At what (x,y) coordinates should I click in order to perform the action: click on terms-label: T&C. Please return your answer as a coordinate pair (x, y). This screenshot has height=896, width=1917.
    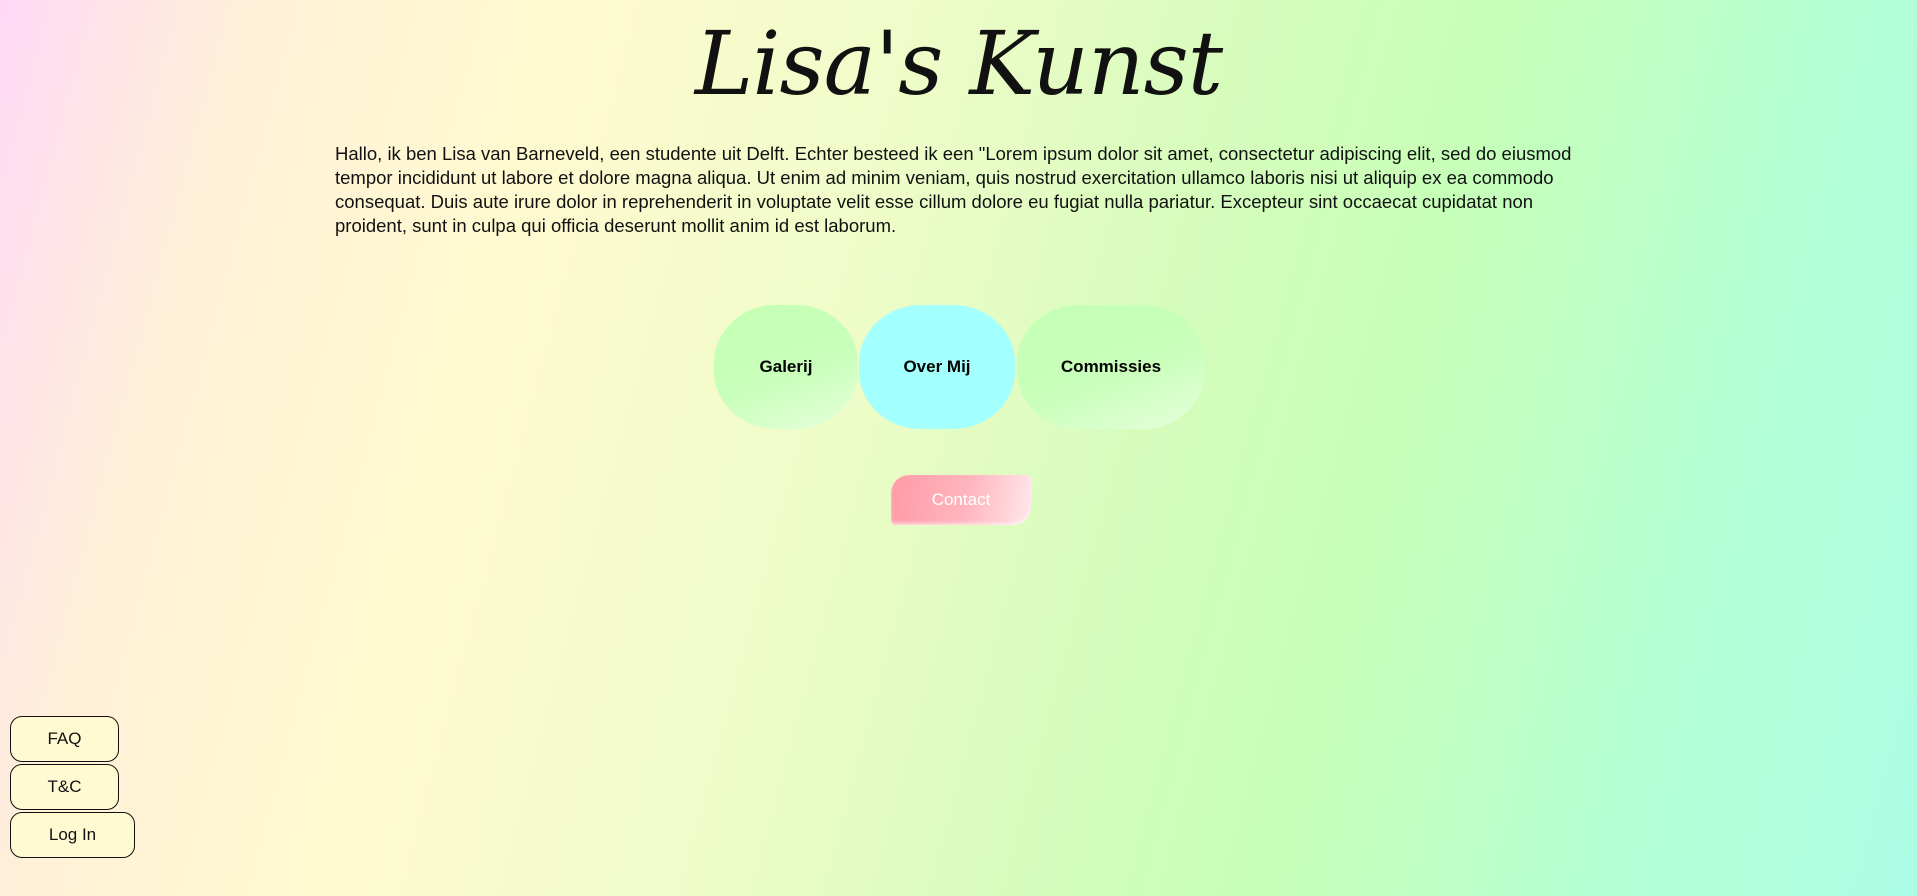
    Looking at the image, I should click on (64, 786).